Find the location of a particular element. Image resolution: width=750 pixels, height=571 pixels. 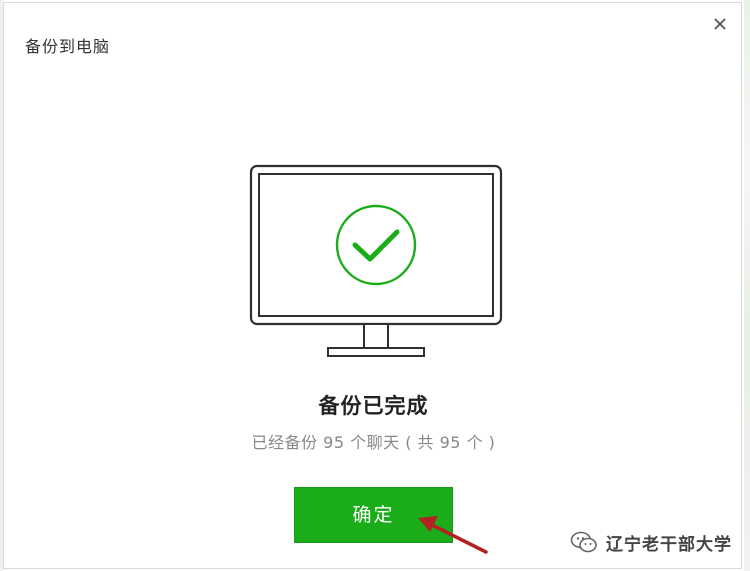

annotation-arrow-icon is located at coordinates (453, 535).